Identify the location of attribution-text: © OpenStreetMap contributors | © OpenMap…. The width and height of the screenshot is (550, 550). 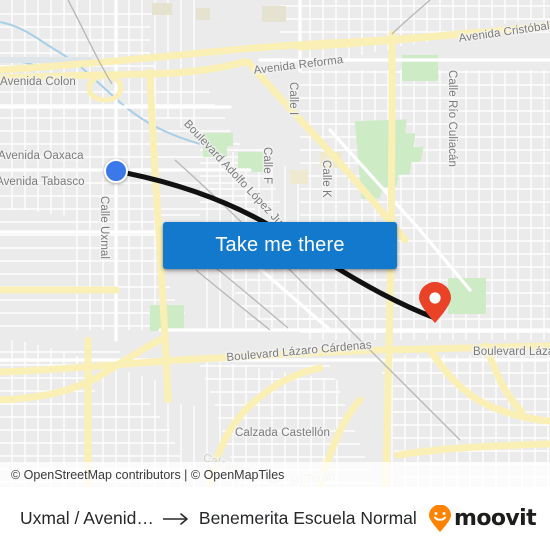
(147, 475).